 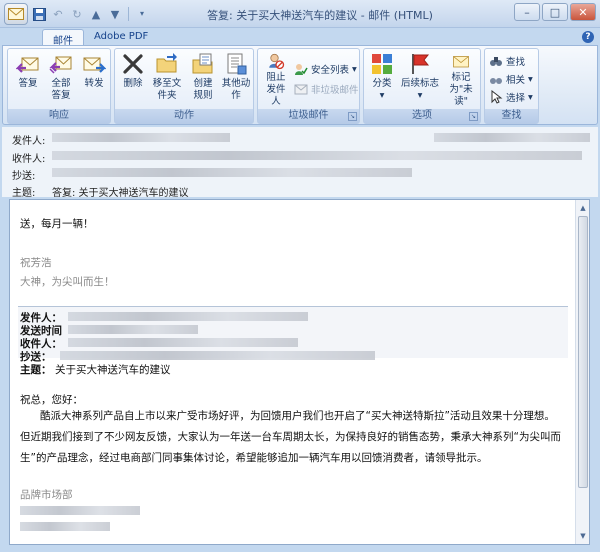 What do you see at coordinates (326, 89) in the screenshot?
I see `not-junk-button: 非垃圾邮件` at bounding box center [326, 89].